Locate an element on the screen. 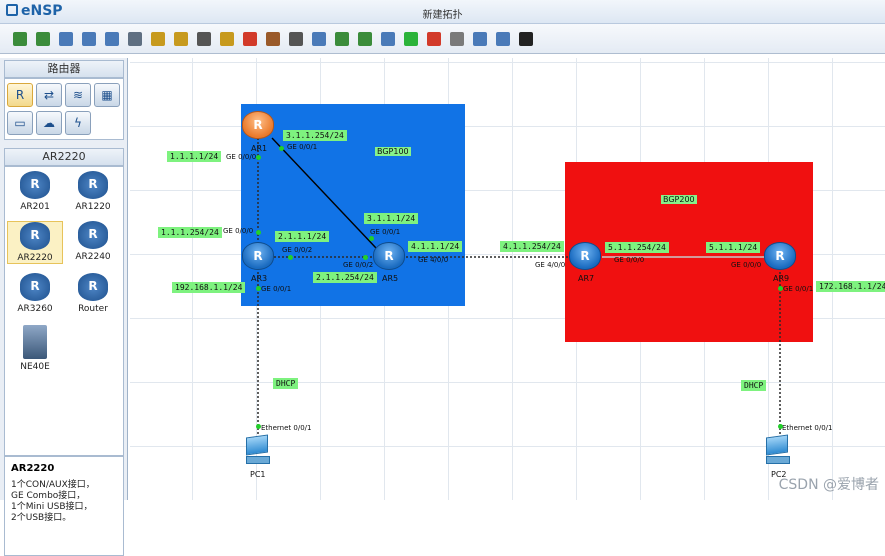 This screenshot has height=556, width=885. ip-label: 3.1.1.254/24 is located at coordinates (315, 135).